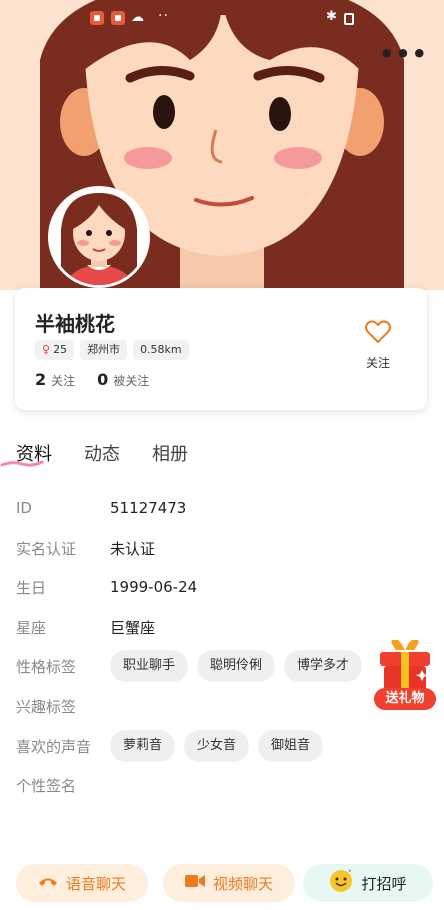  I want to click on voice-tag: 少女音, so click(217, 746).